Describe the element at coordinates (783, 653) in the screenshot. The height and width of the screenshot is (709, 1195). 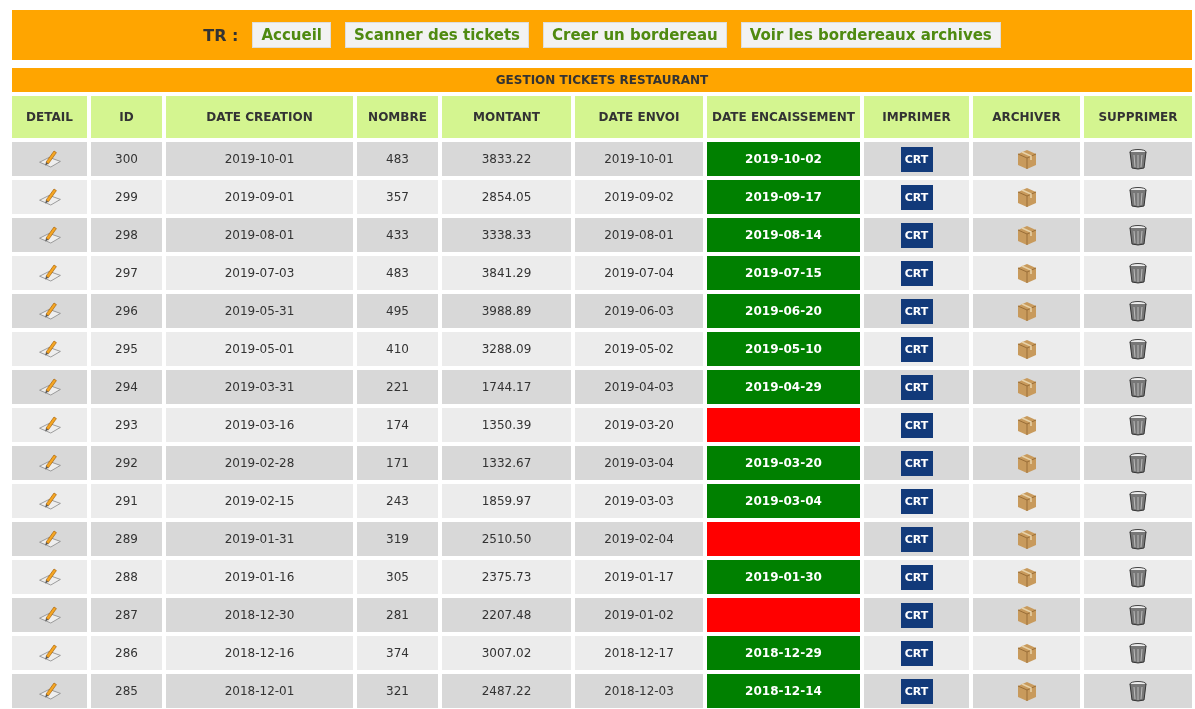
I see `cashed-date-cell: 2018-12-29` at that location.